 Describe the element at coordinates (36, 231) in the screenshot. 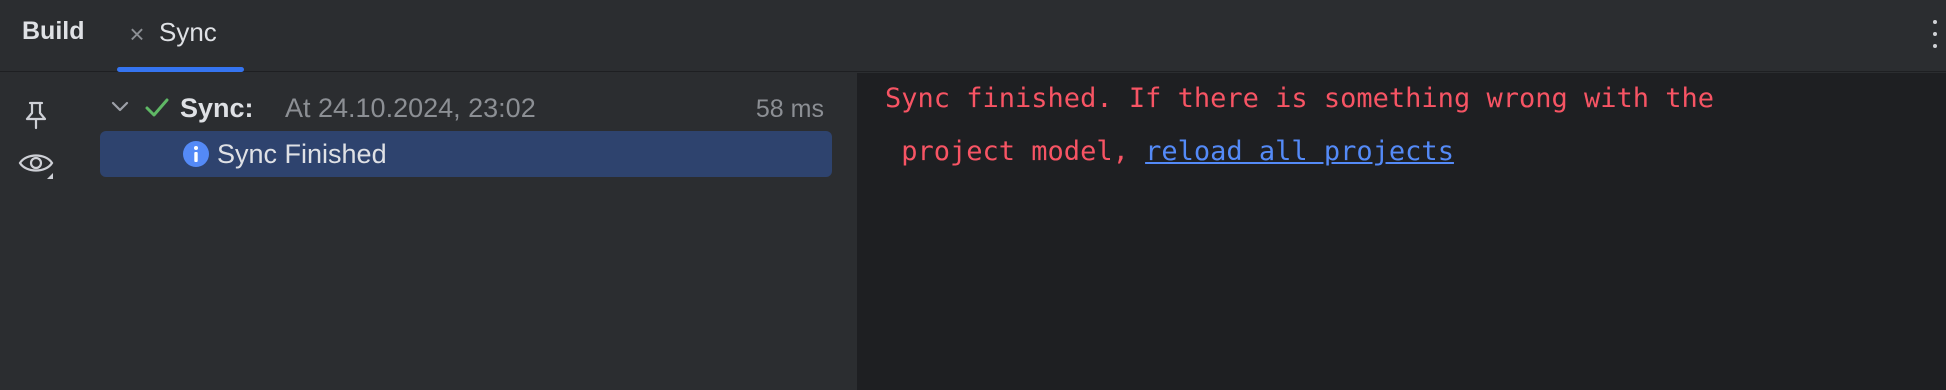

I see `left-toolstrip` at that location.